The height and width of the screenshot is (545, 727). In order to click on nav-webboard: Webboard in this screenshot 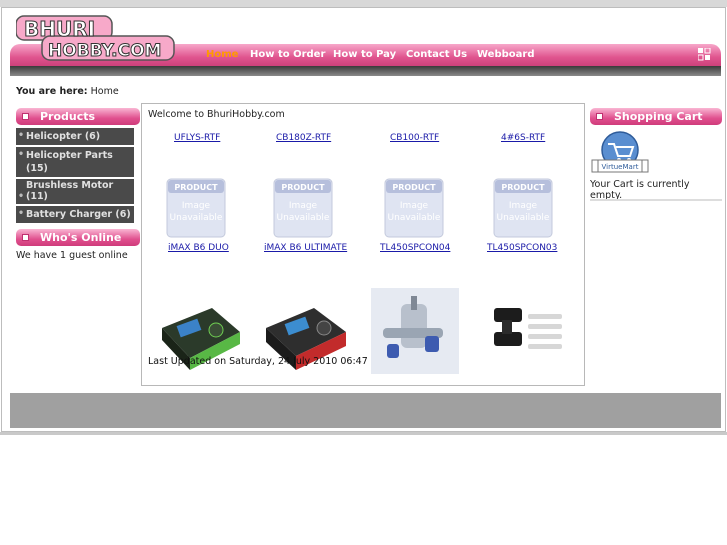, I will do `click(505, 54)`.